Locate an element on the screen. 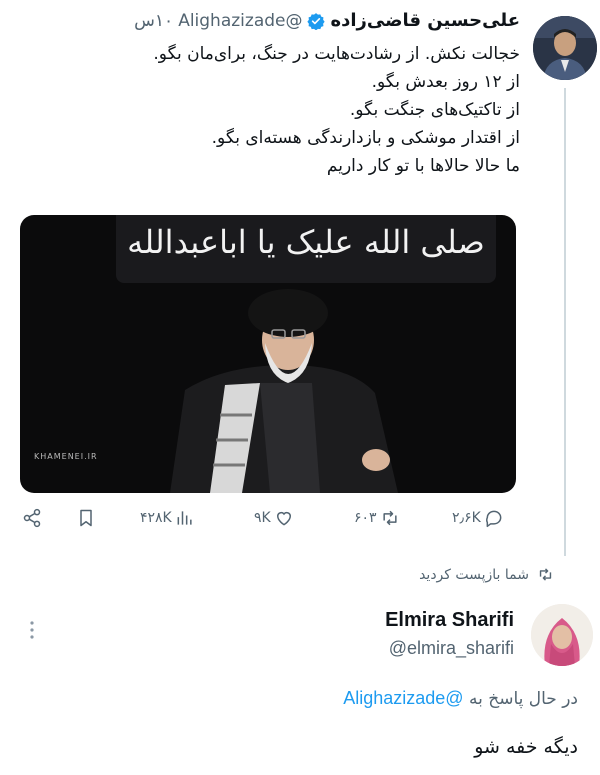 The image size is (600, 775). reply-icon is located at coordinates (493, 519).